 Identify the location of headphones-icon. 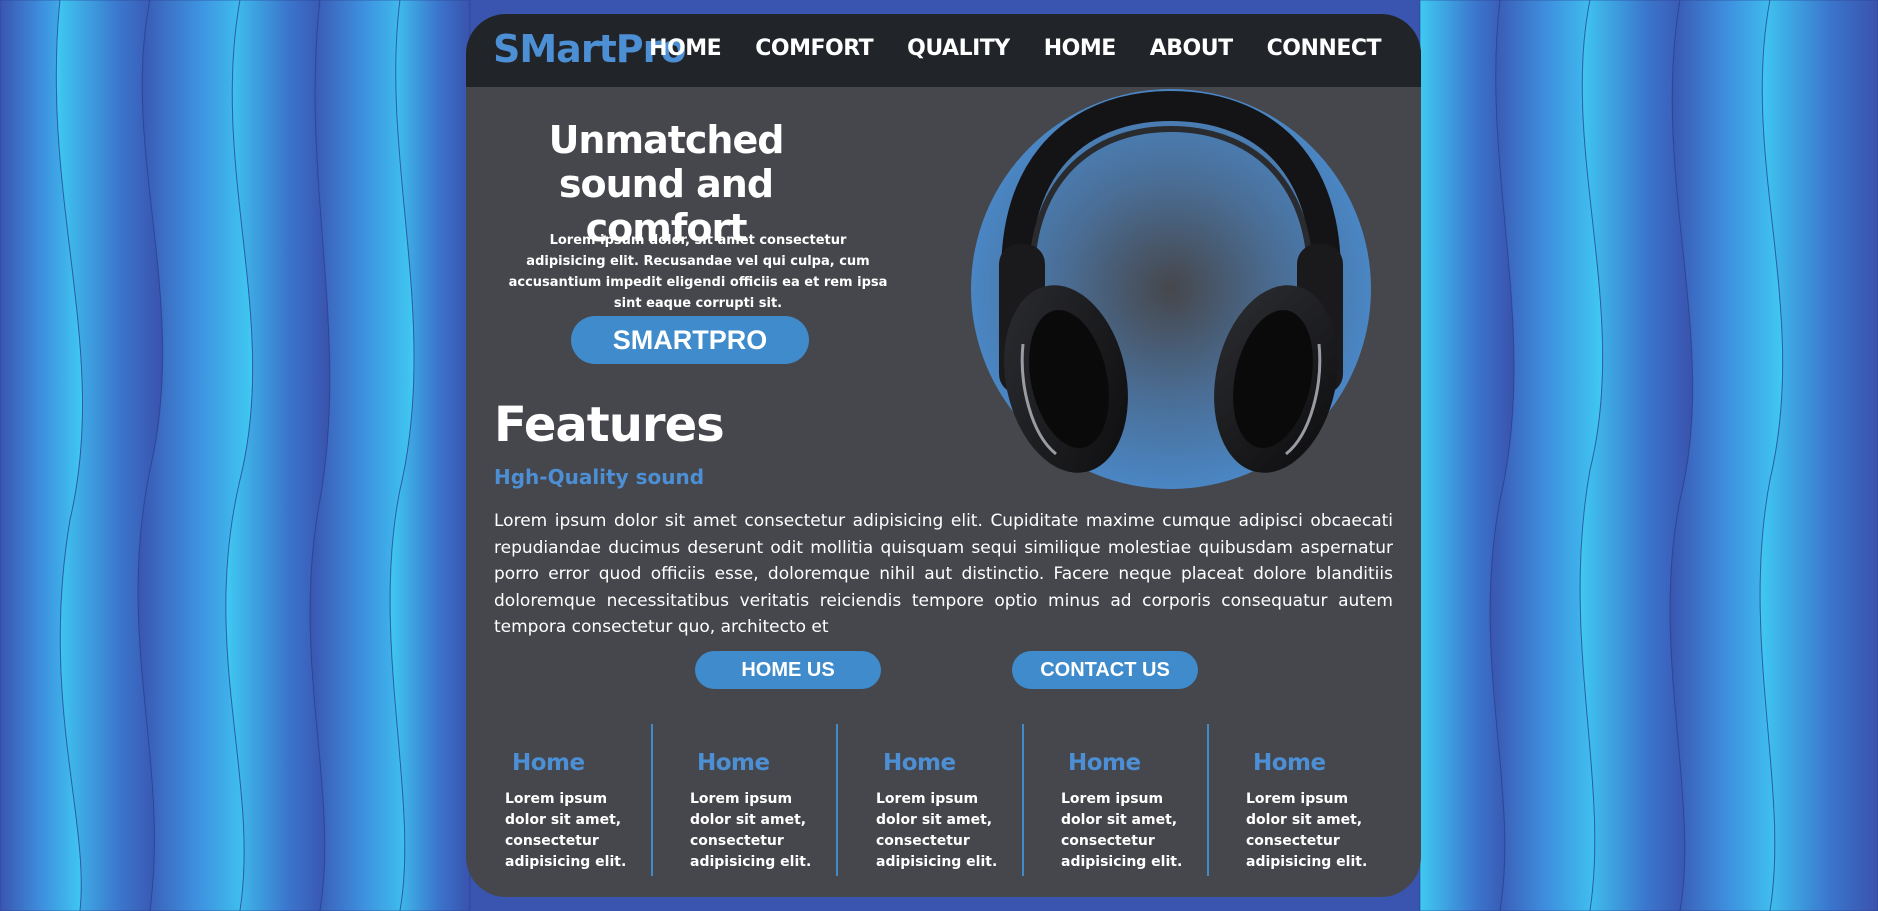
(1166, 289).